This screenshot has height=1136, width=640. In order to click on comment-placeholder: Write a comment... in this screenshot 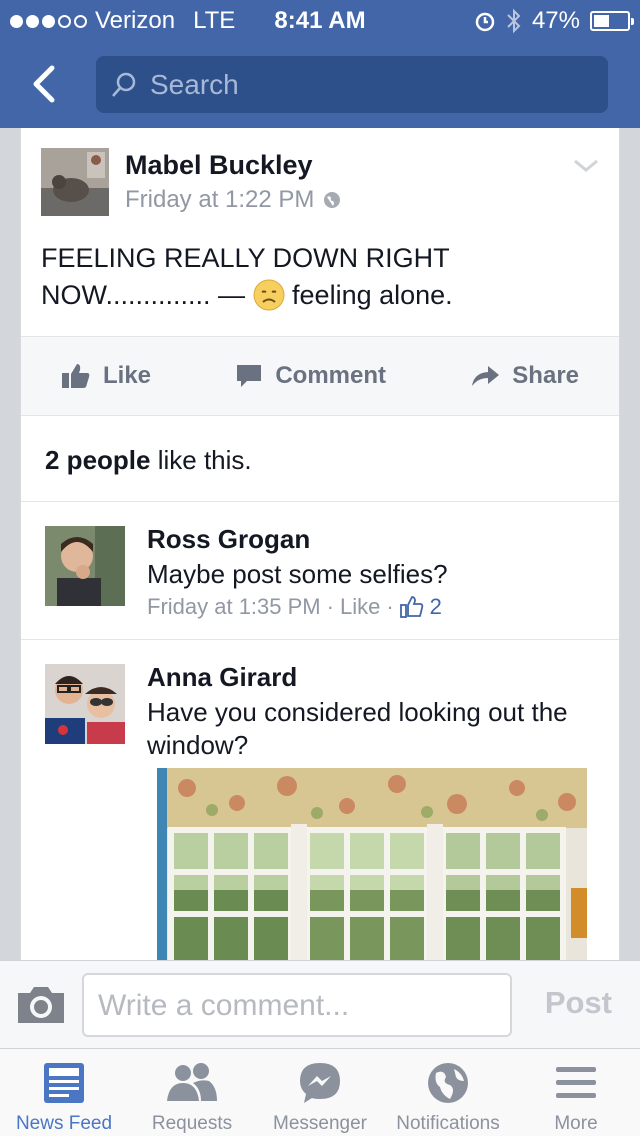, I will do `click(224, 1005)`.